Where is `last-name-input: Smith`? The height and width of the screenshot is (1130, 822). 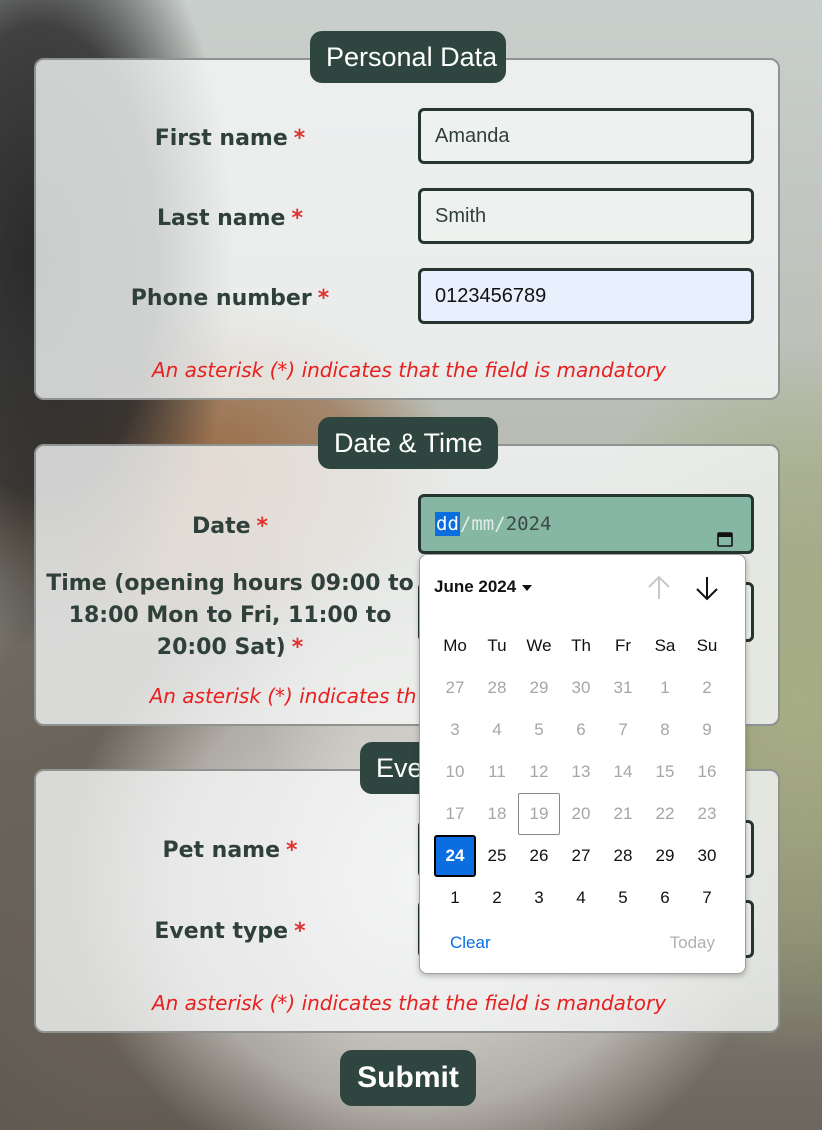
last-name-input: Smith is located at coordinates (586, 216).